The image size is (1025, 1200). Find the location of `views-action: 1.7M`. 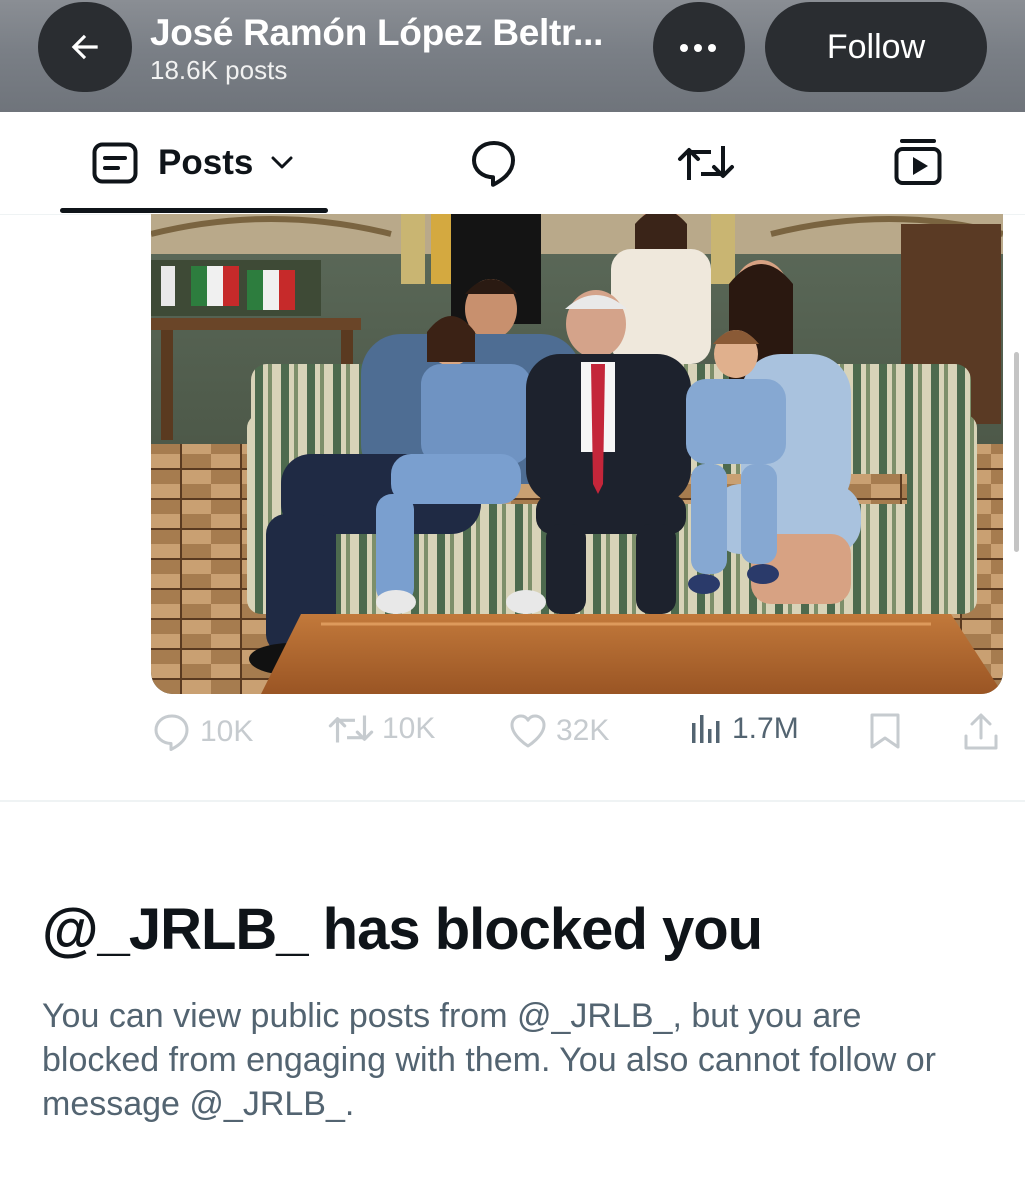

views-action: 1.7M is located at coordinates (744, 729).